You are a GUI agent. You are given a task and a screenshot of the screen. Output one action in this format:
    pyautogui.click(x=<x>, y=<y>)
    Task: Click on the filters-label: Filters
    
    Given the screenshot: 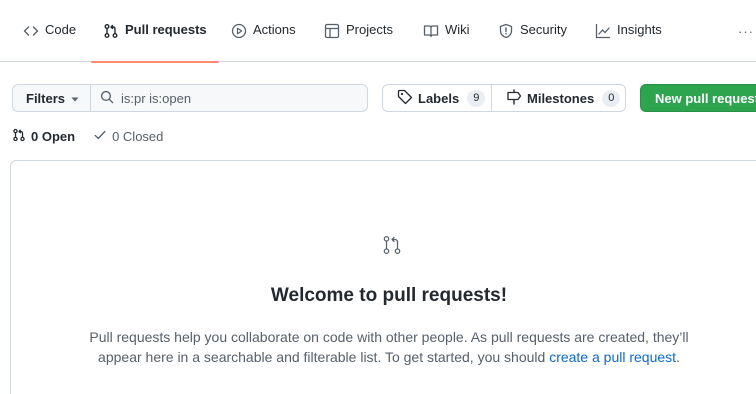 What is the action you would take?
    pyautogui.click(x=46, y=98)
    